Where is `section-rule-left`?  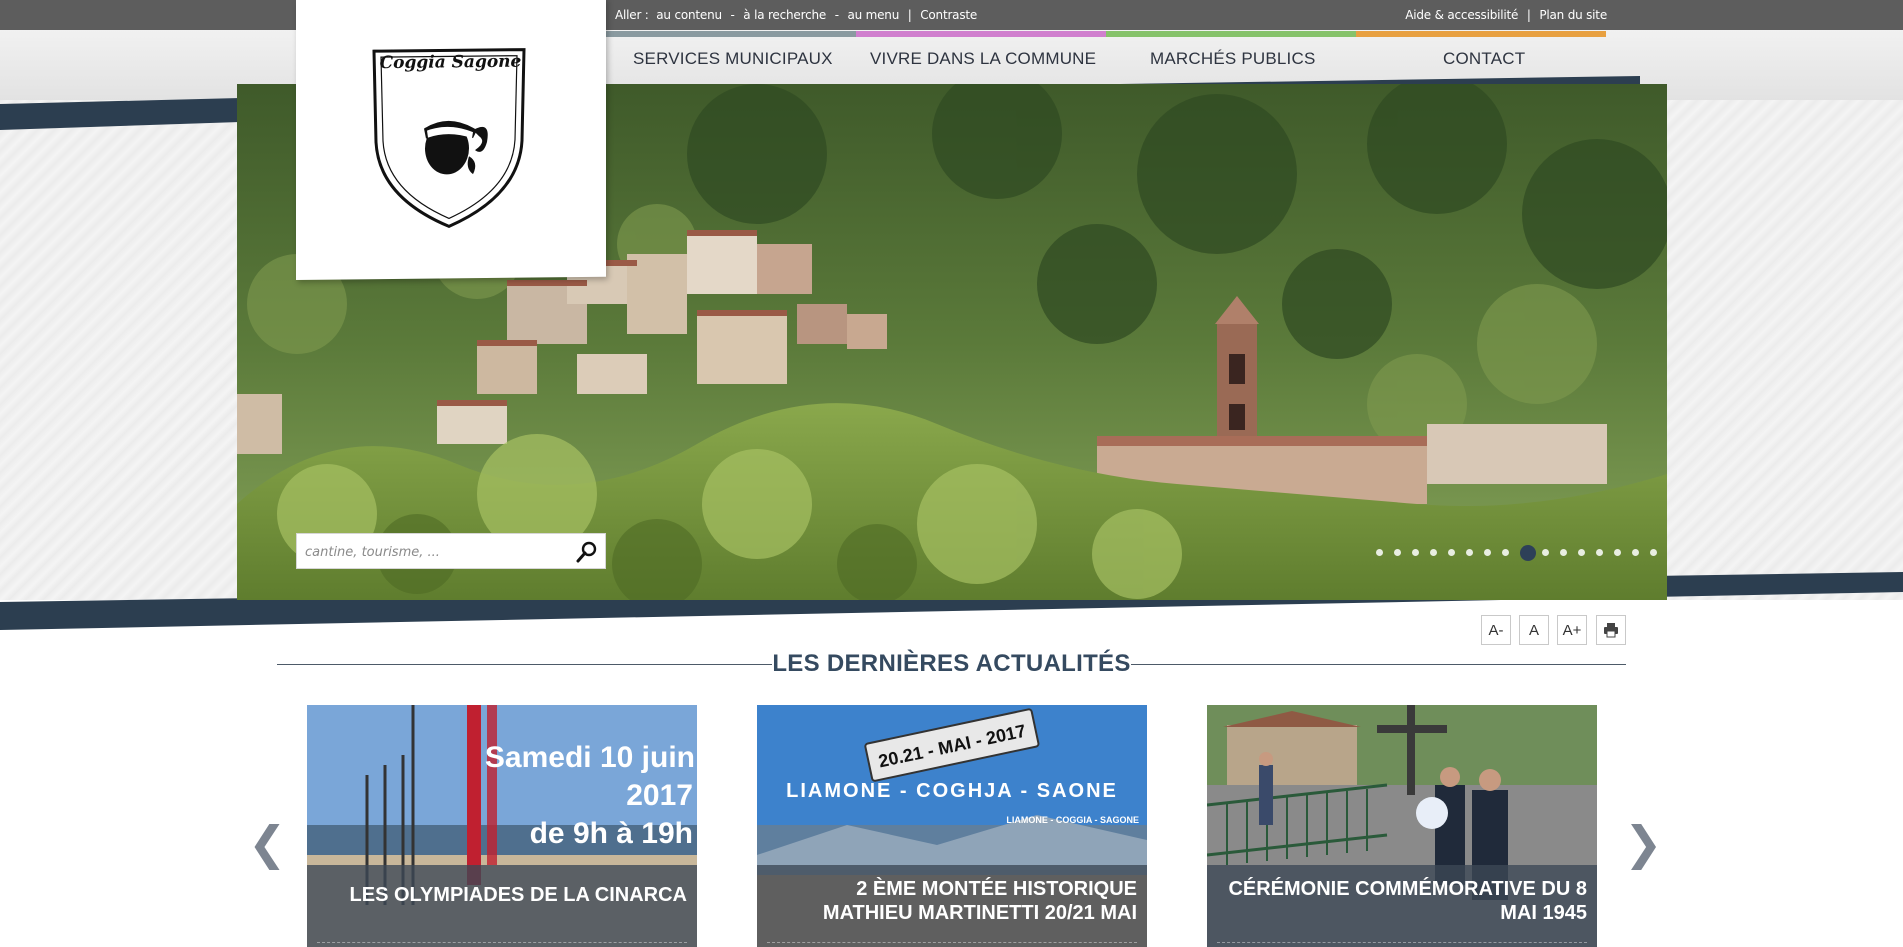
section-rule-left is located at coordinates (524, 664).